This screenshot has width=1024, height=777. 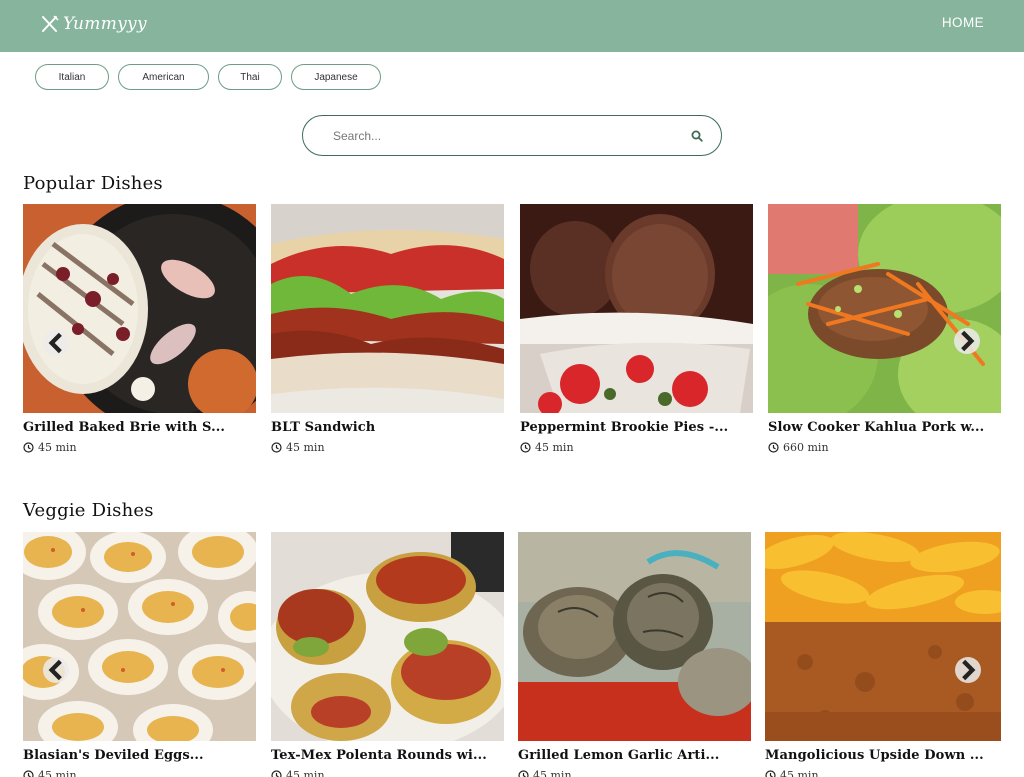 I want to click on section-title-veggie: Veggie Dishes, so click(x=88, y=510).